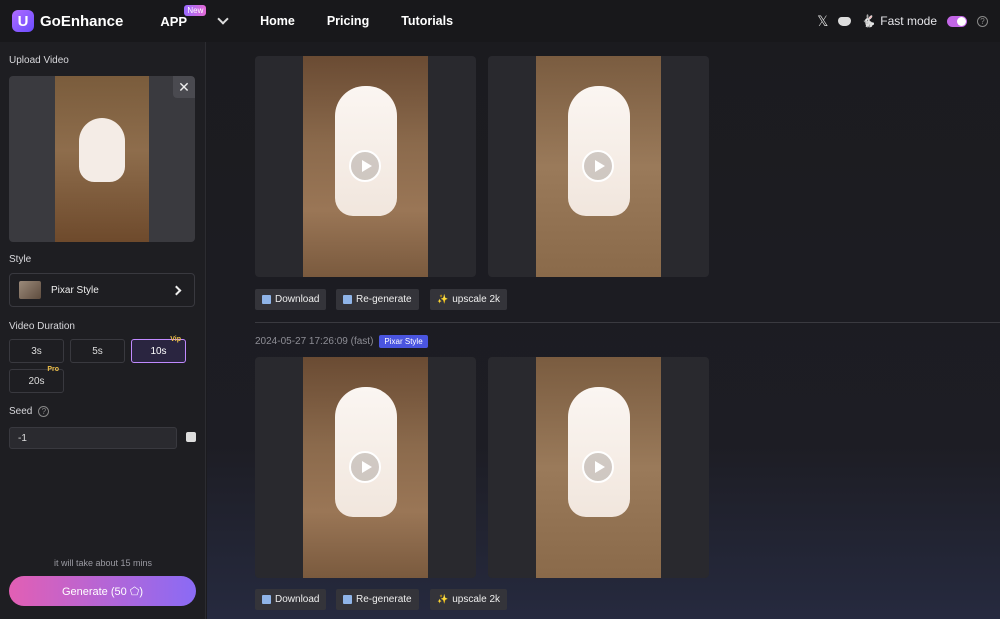  I want to click on fast-mode: 🐇 Fast mode, so click(899, 21).